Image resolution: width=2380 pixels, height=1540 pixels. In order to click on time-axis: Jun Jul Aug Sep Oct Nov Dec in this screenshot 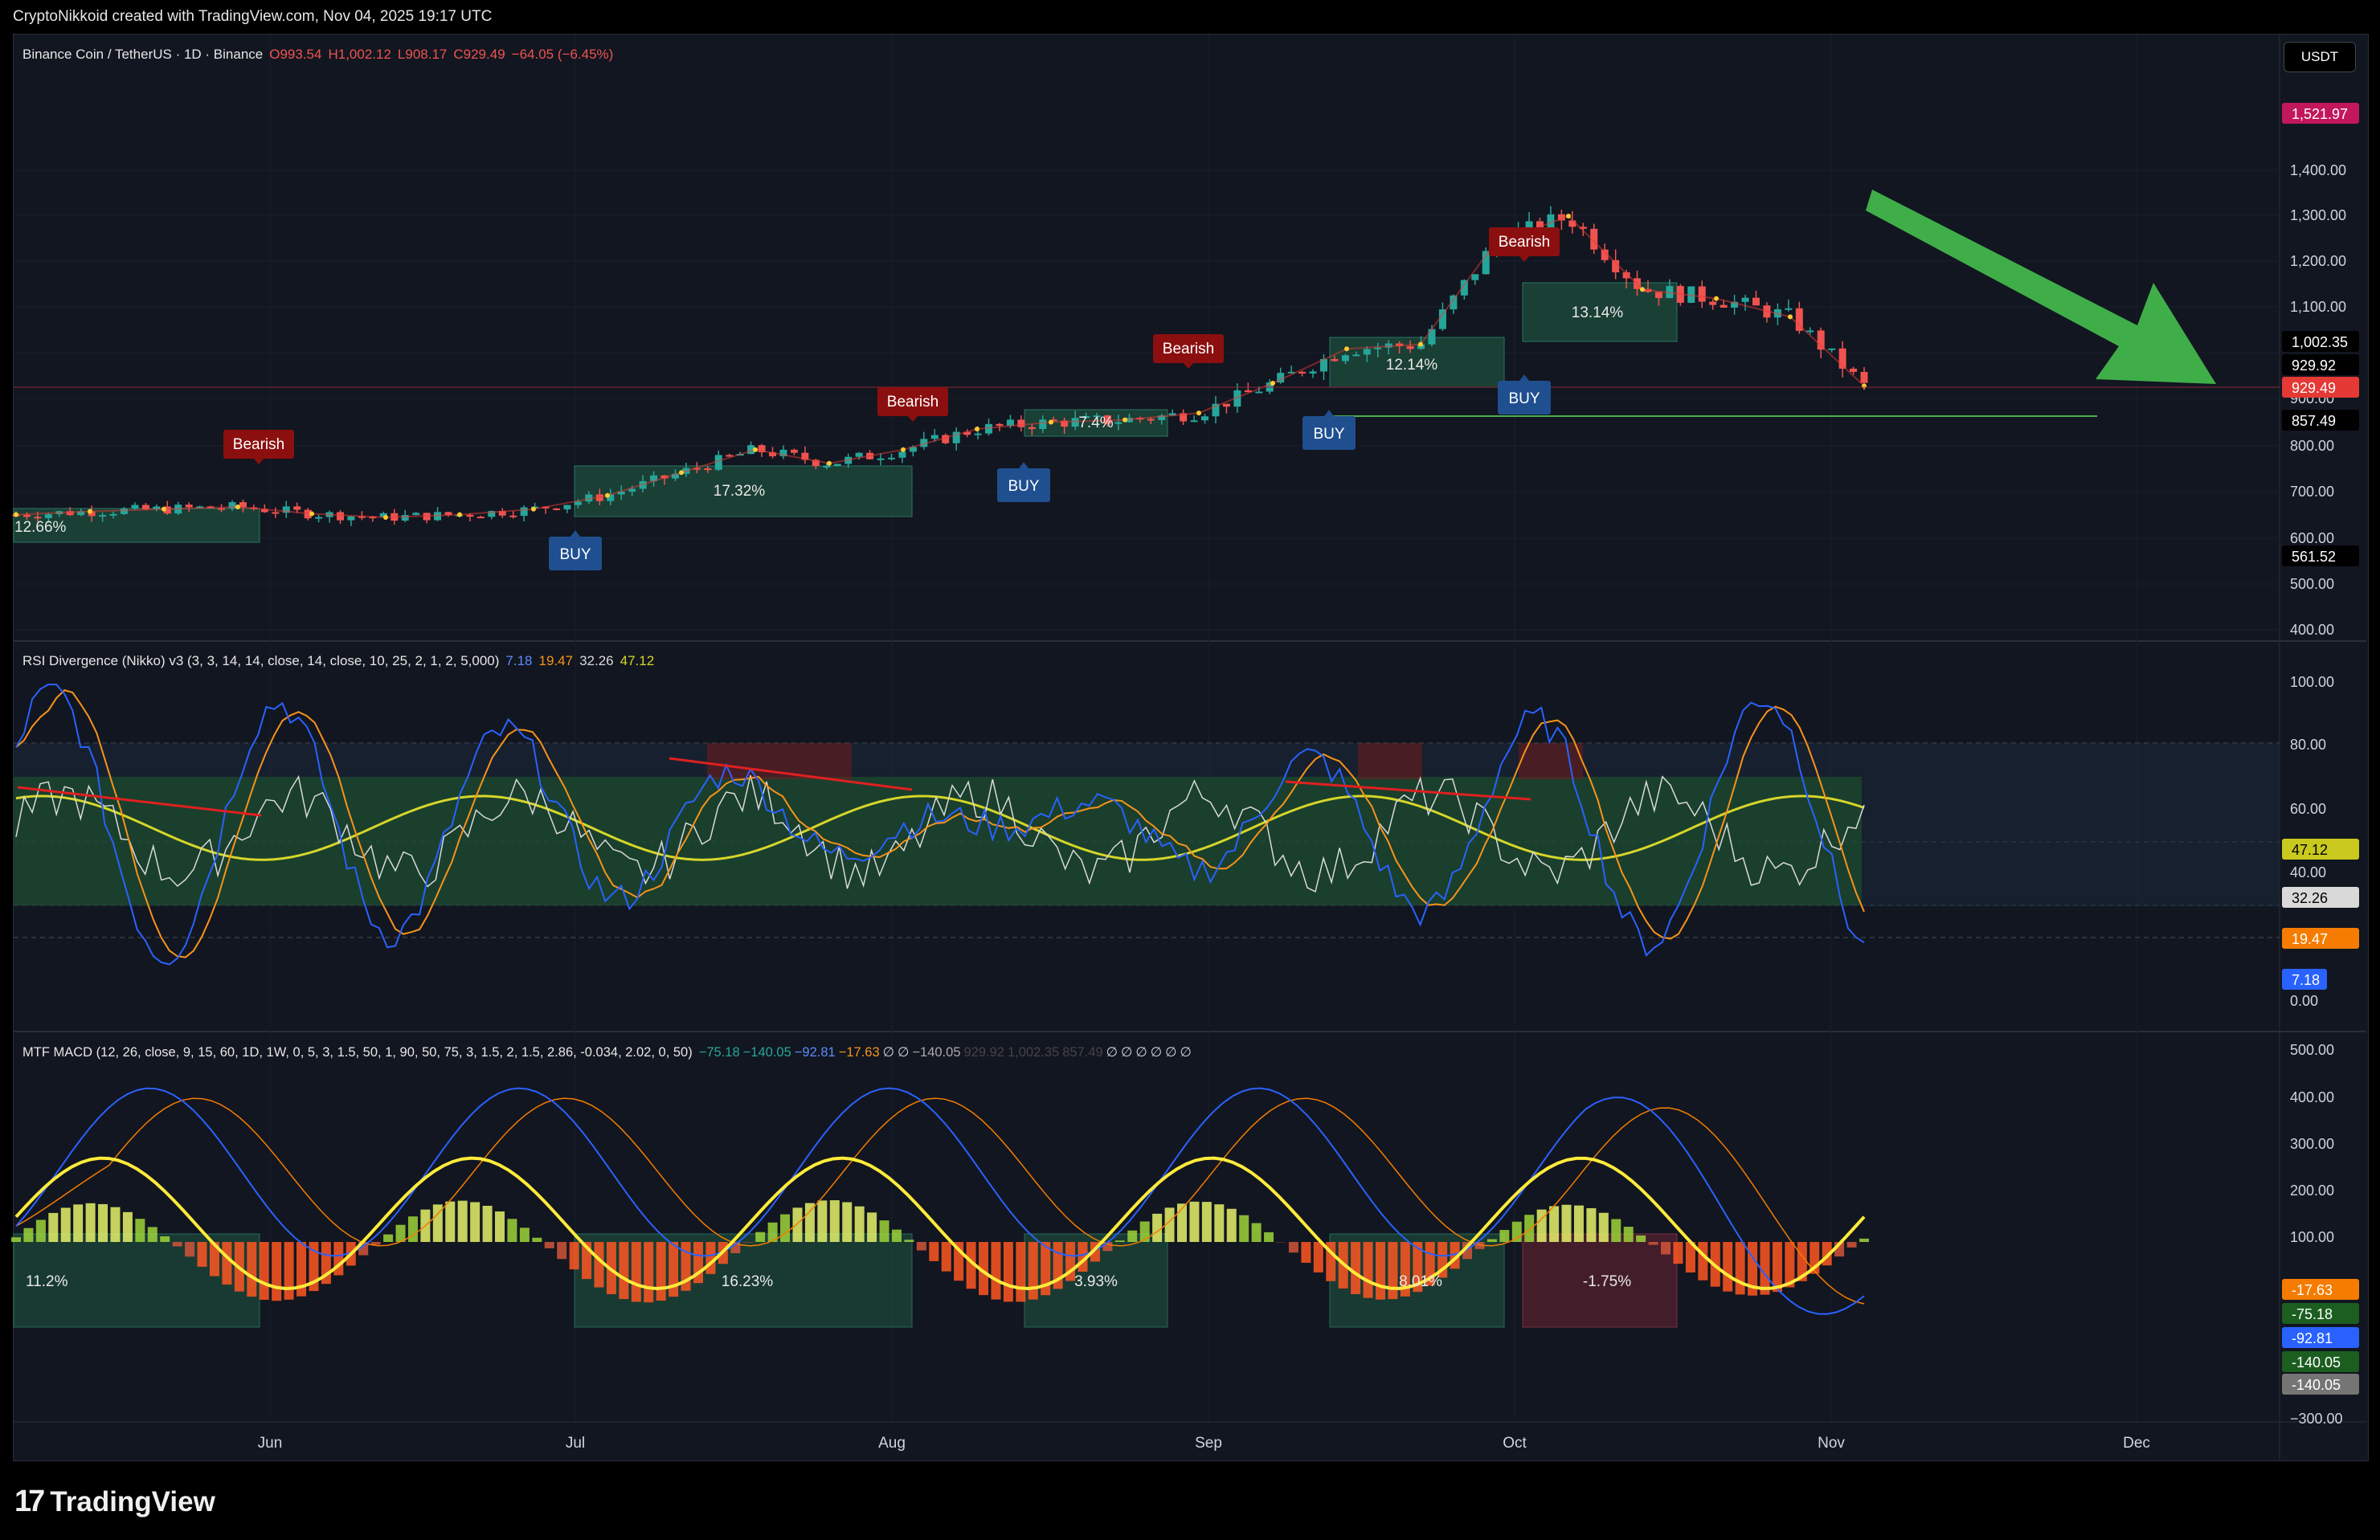, I will do `click(1204, 1443)`.